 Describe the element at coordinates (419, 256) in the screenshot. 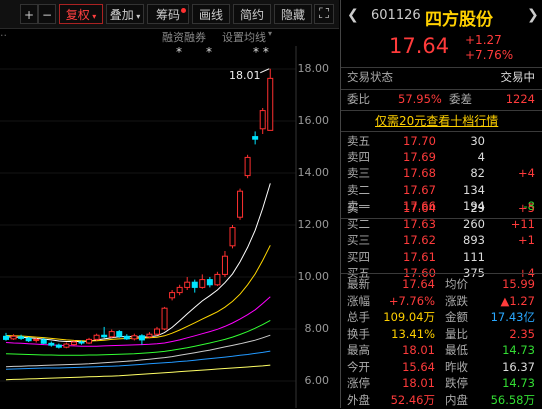

I see `bid-price: 17.61` at that location.